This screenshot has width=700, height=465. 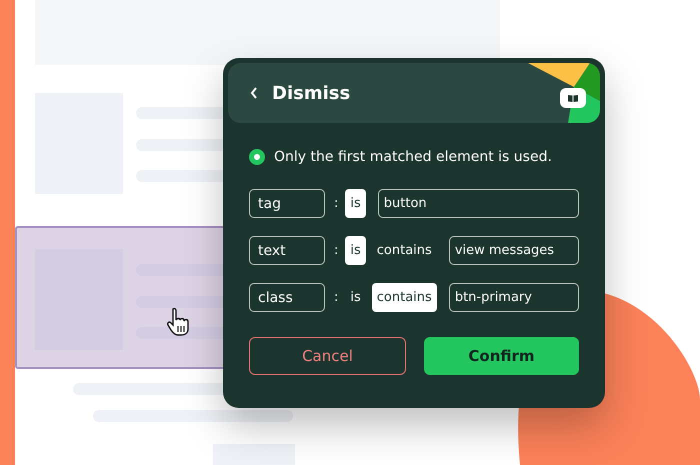 I want to click on cancel-button: Cancel, so click(x=327, y=356).